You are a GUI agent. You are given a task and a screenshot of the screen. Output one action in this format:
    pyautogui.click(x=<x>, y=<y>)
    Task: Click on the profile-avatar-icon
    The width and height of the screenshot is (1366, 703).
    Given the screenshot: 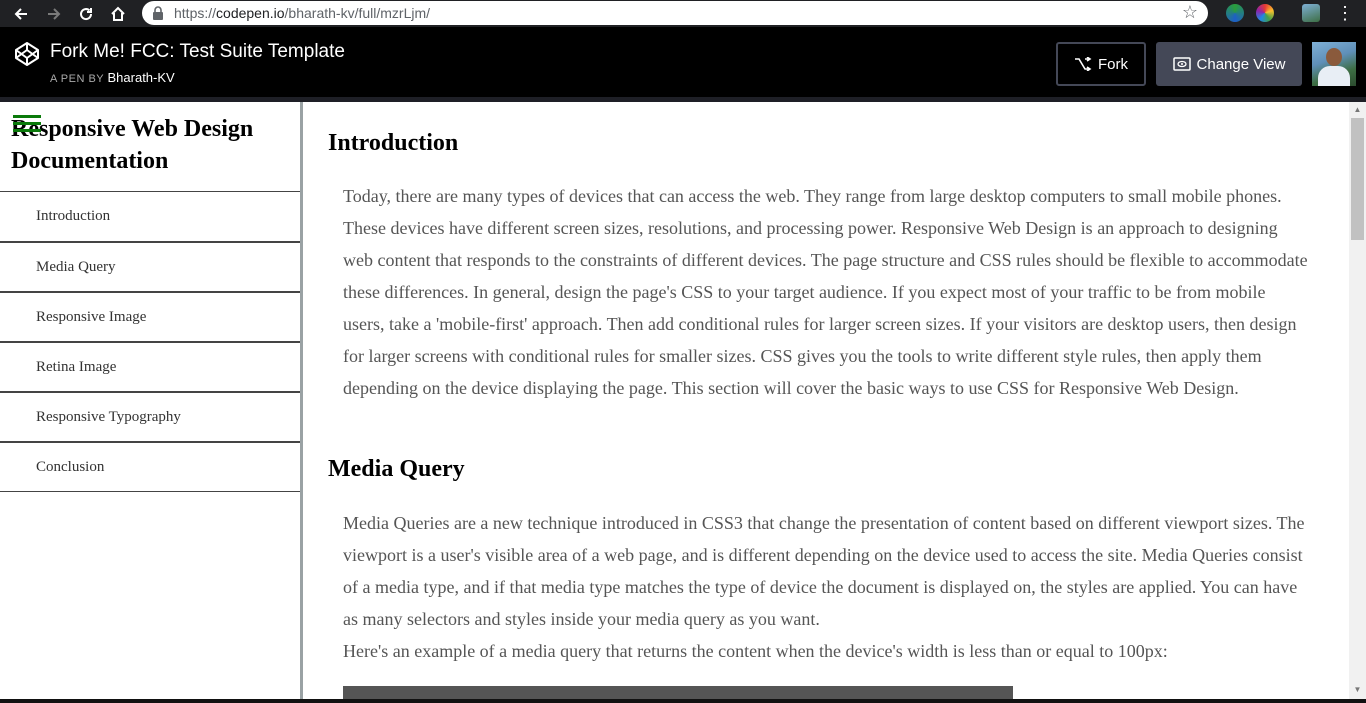 What is the action you would take?
    pyautogui.click(x=1311, y=13)
    